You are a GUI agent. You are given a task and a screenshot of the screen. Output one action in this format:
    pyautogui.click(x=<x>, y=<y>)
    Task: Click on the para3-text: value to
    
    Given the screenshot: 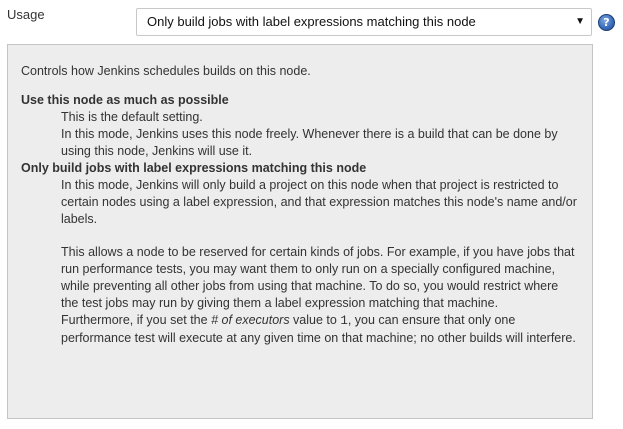 What is the action you would take?
    pyautogui.click(x=315, y=320)
    